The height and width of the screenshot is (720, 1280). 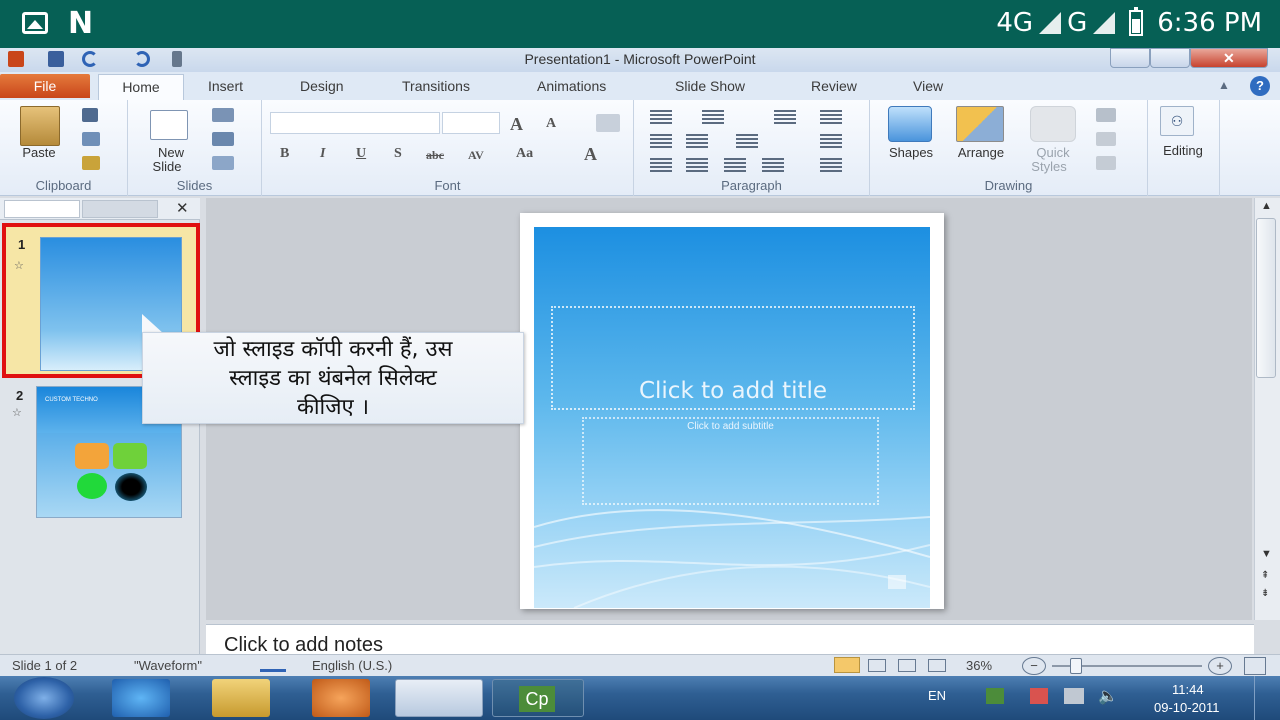 I want to click on tab-home: Home, so click(x=141, y=87).